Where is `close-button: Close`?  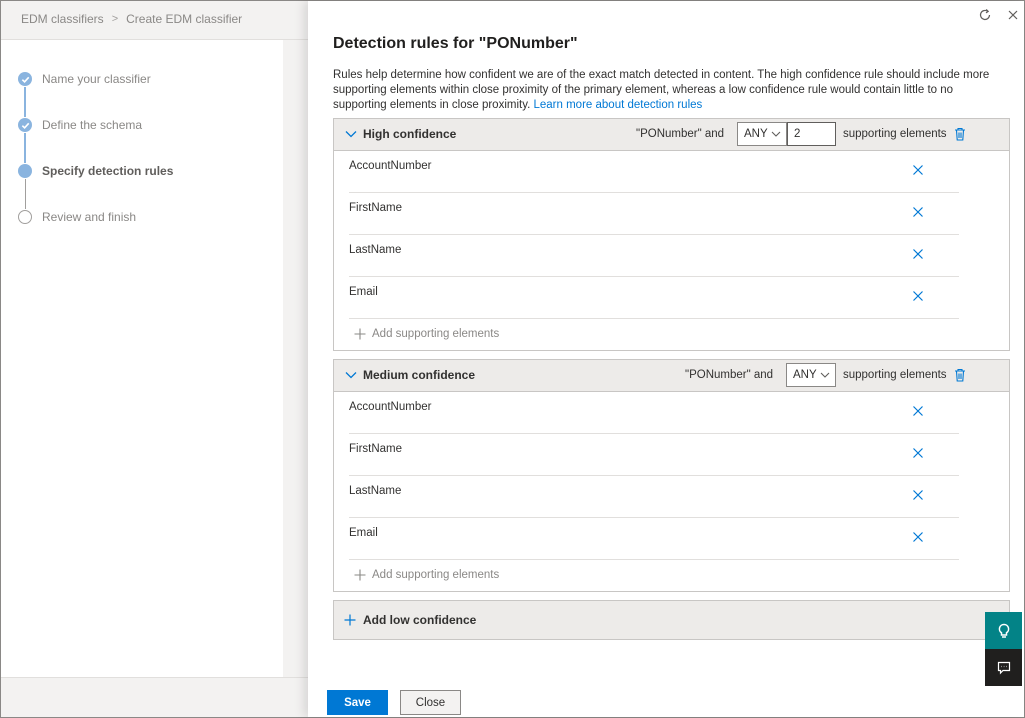
close-button: Close is located at coordinates (430, 702).